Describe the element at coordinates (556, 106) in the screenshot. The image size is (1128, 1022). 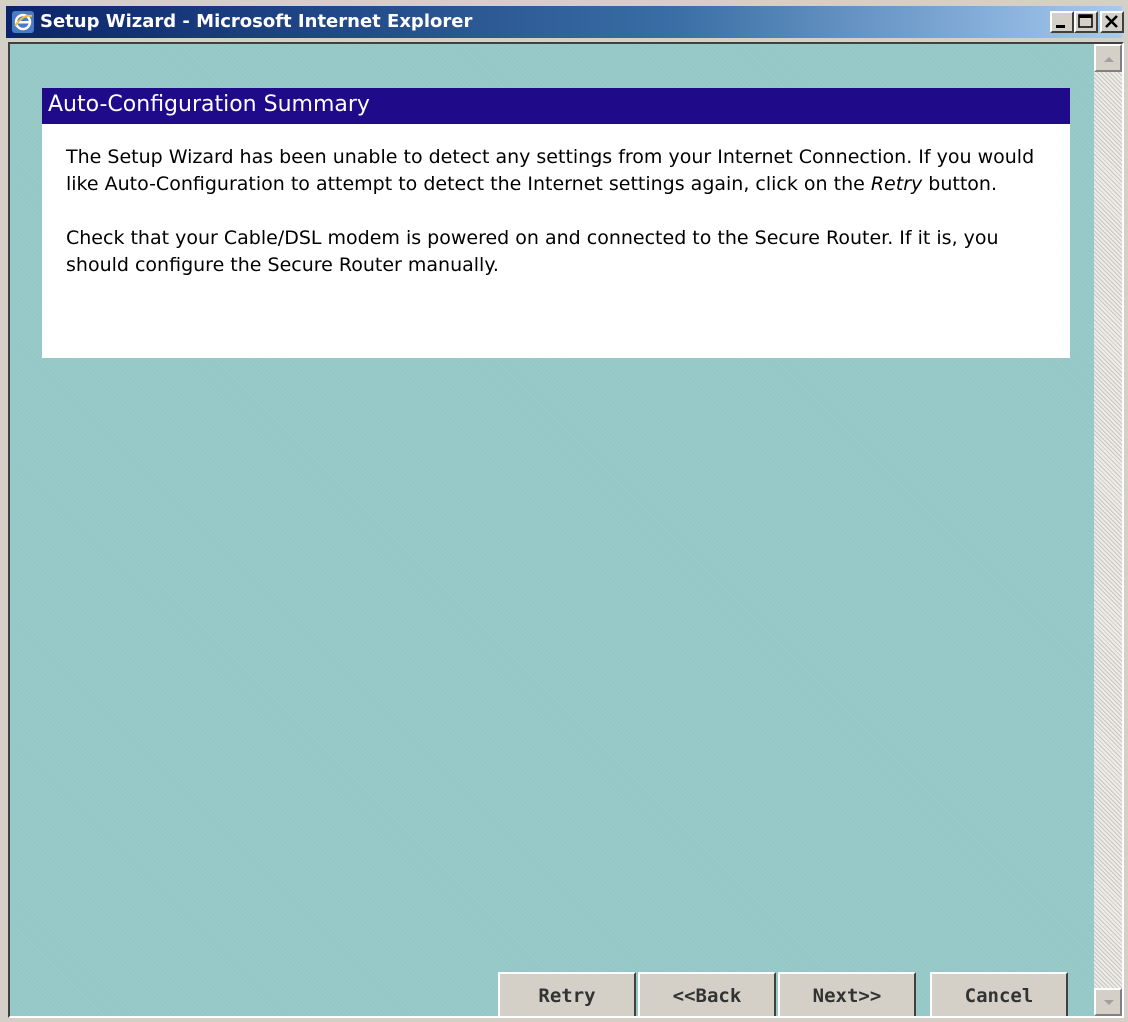
I see `panel-header: Auto-Configuration Summary` at that location.